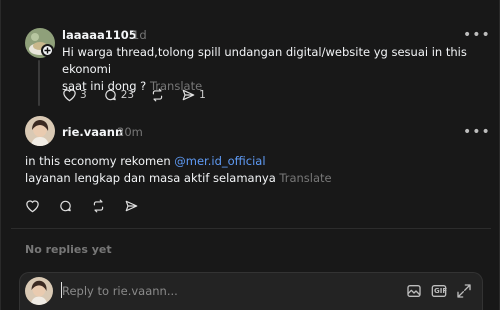 This screenshot has height=310, width=500. I want to click on reply-mention-link: @mer.id_official, so click(219, 161).